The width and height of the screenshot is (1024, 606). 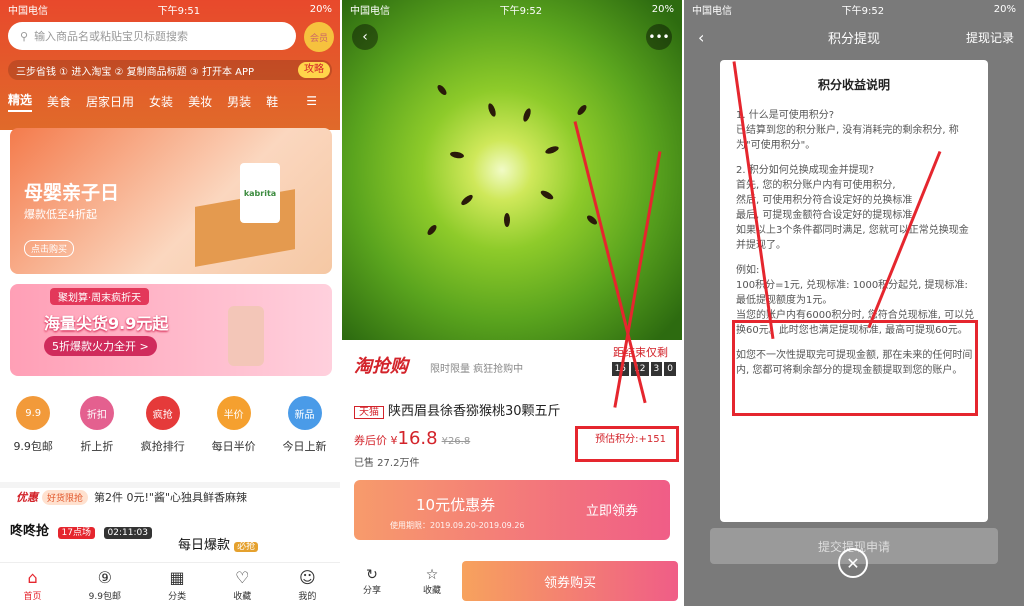 What do you see at coordinates (612, 509) in the screenshot?
I see `get-coupon-button: 立即领券` at bounding box center [612, 509].